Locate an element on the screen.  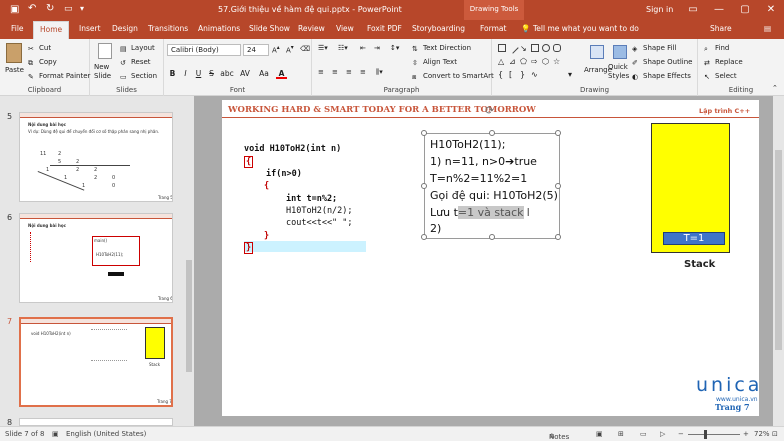
bold-button: B is located at coordinates (172, 73).